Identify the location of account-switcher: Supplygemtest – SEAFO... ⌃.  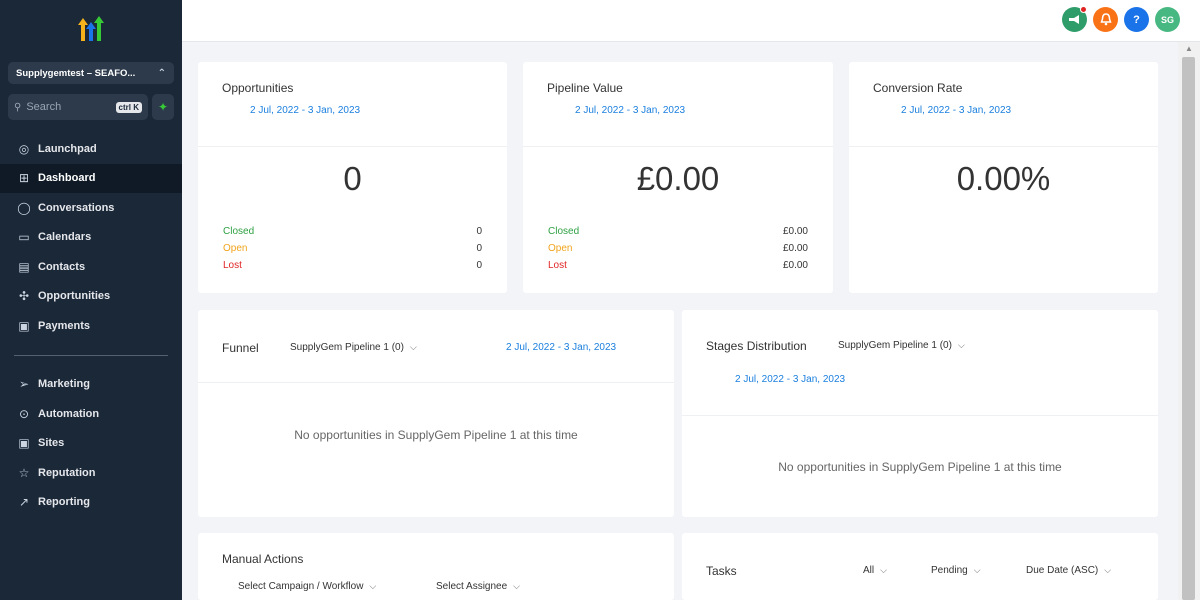
(91, 73).